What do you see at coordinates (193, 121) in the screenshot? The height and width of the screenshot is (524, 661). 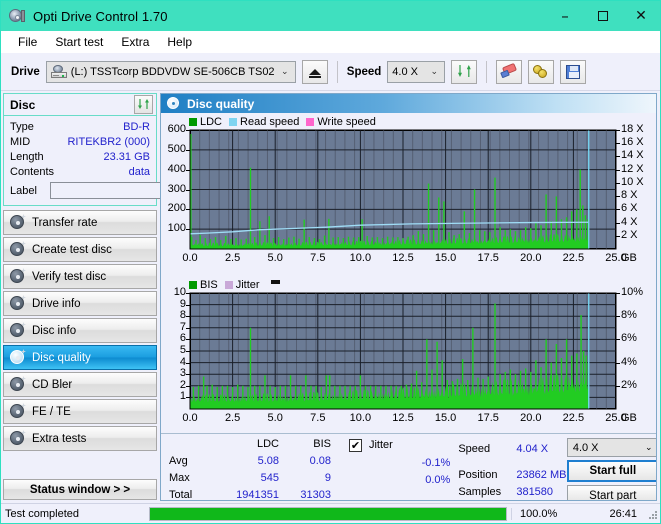 I see `legend-swatch-ldc` at bounding box center [193, 121].